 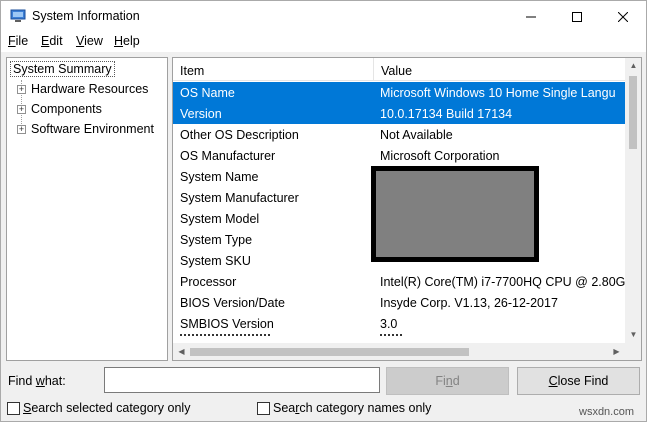 What do you see at coordinates (52, 41) in the screenshot?
I see `menu-edit: Edit` at bounding box center [52, 41].